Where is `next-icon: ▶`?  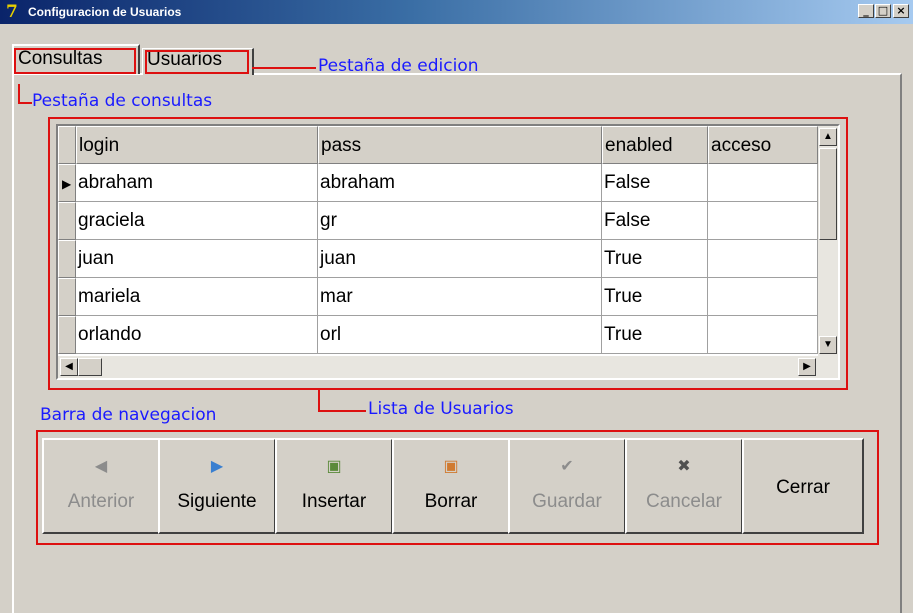 next-icon: ▶ is located at coordinates (217, 466).